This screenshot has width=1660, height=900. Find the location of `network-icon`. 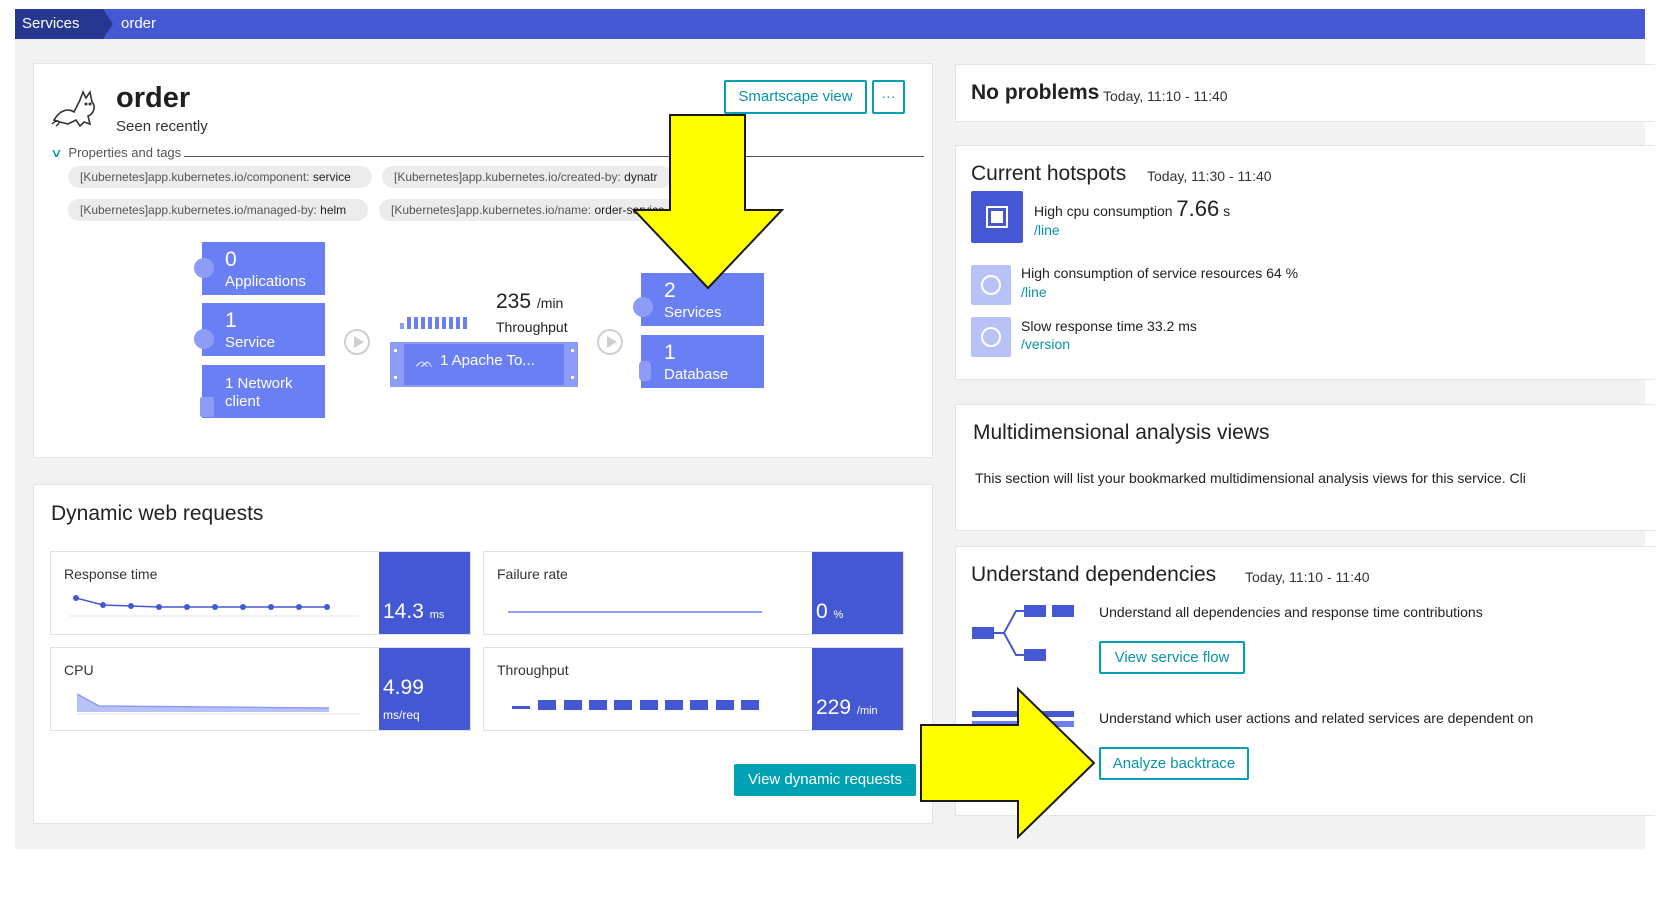

network-icon is located at coordinates (207, 407).